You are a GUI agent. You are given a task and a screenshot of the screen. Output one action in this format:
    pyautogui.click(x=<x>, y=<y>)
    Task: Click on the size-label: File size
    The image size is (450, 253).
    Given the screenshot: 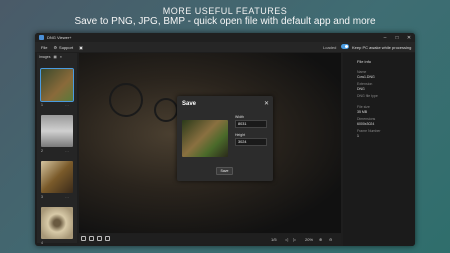 What is the action you would take?
    pyautogui.click(x=363, y=107)
    